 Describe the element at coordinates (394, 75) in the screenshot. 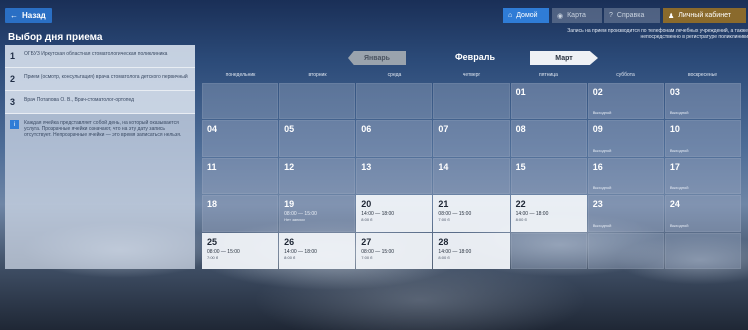

I see `weekday-label: среда` at that location.